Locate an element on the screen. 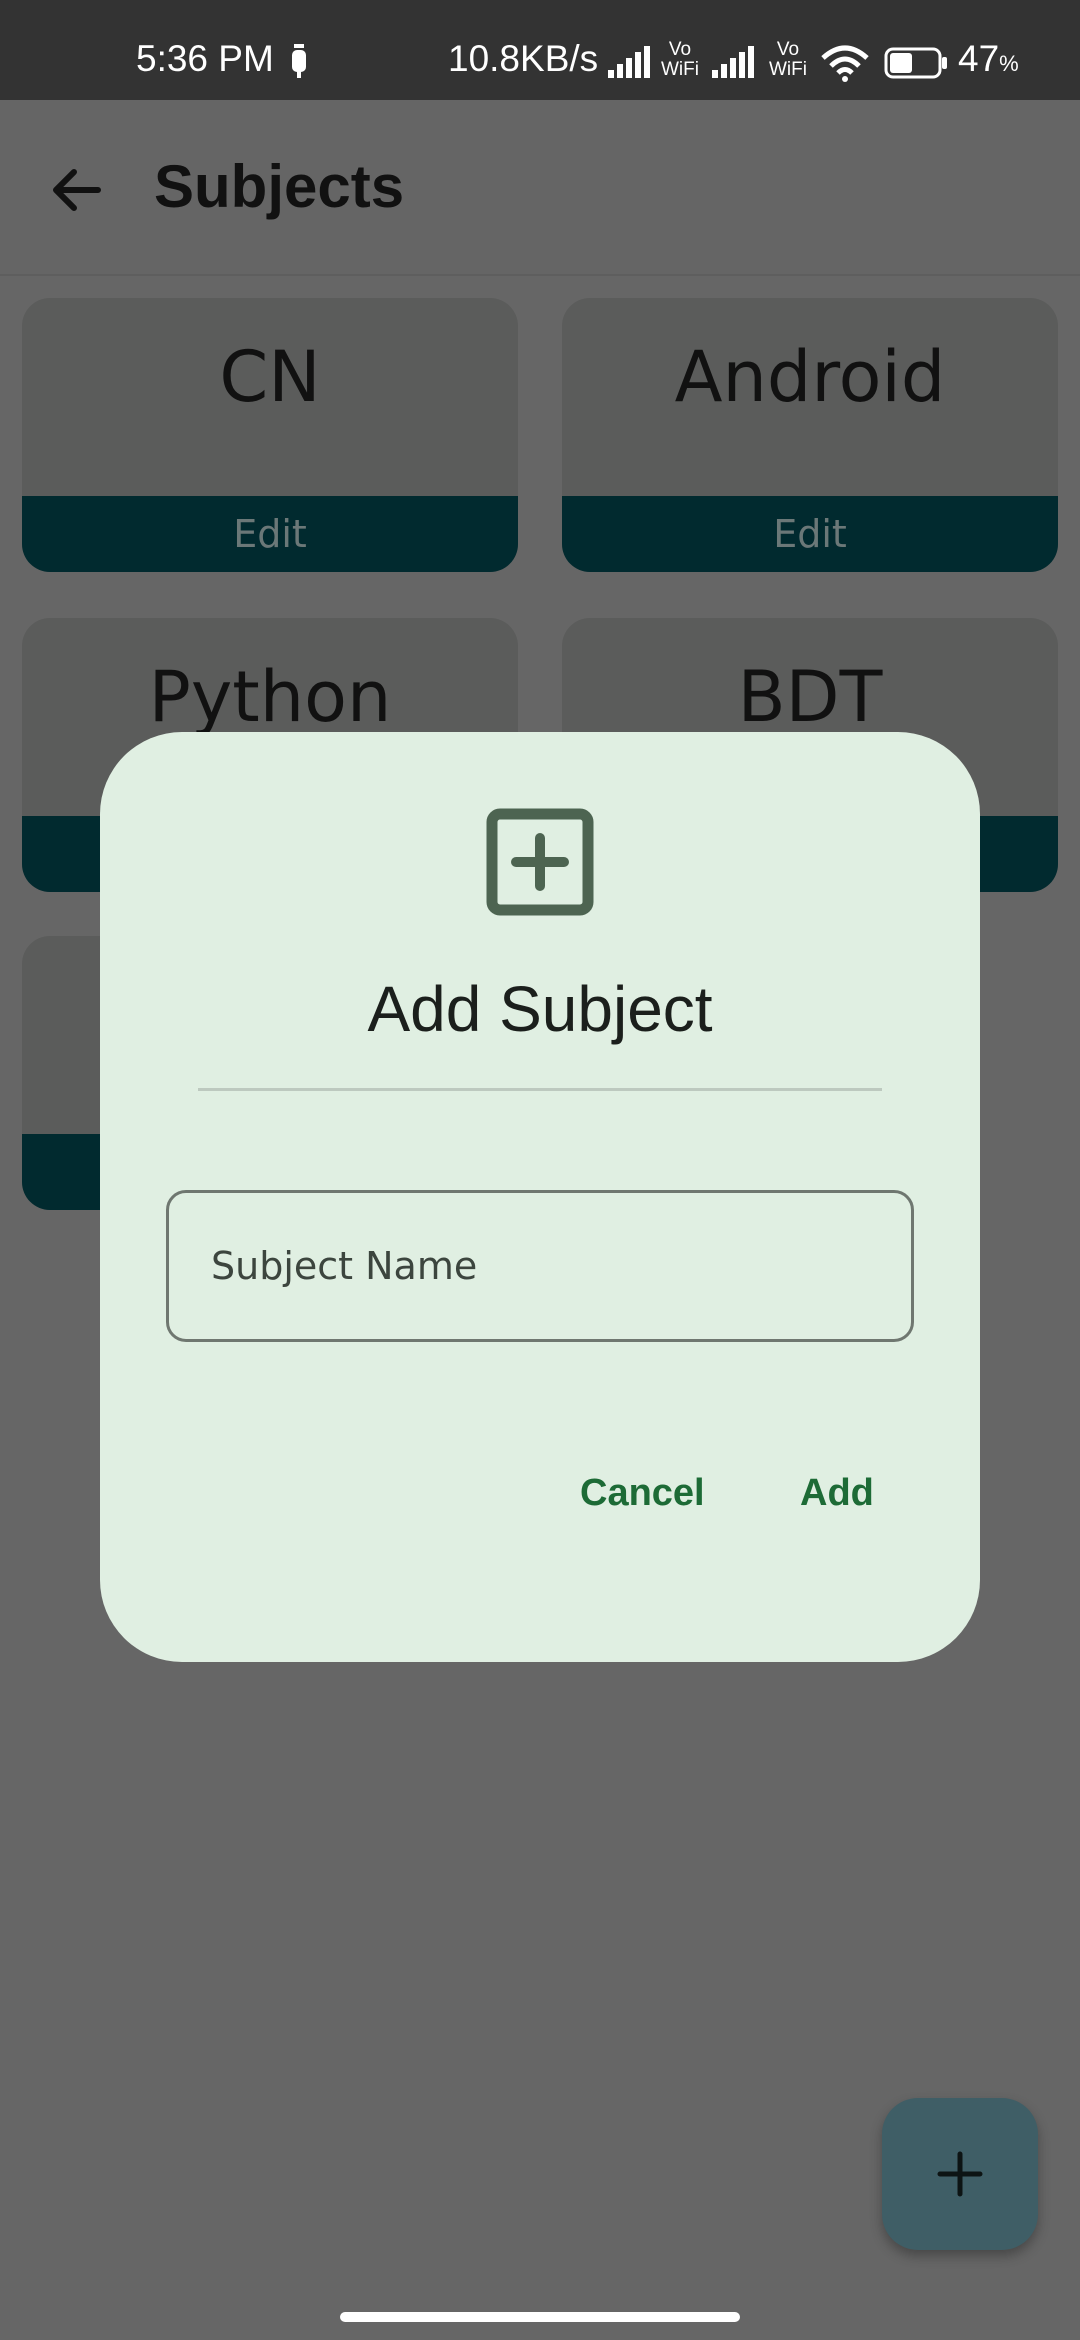 This screenshot has width=1080, height=2340. cancel-button: Cancel is located at coordinates (642, 1493).